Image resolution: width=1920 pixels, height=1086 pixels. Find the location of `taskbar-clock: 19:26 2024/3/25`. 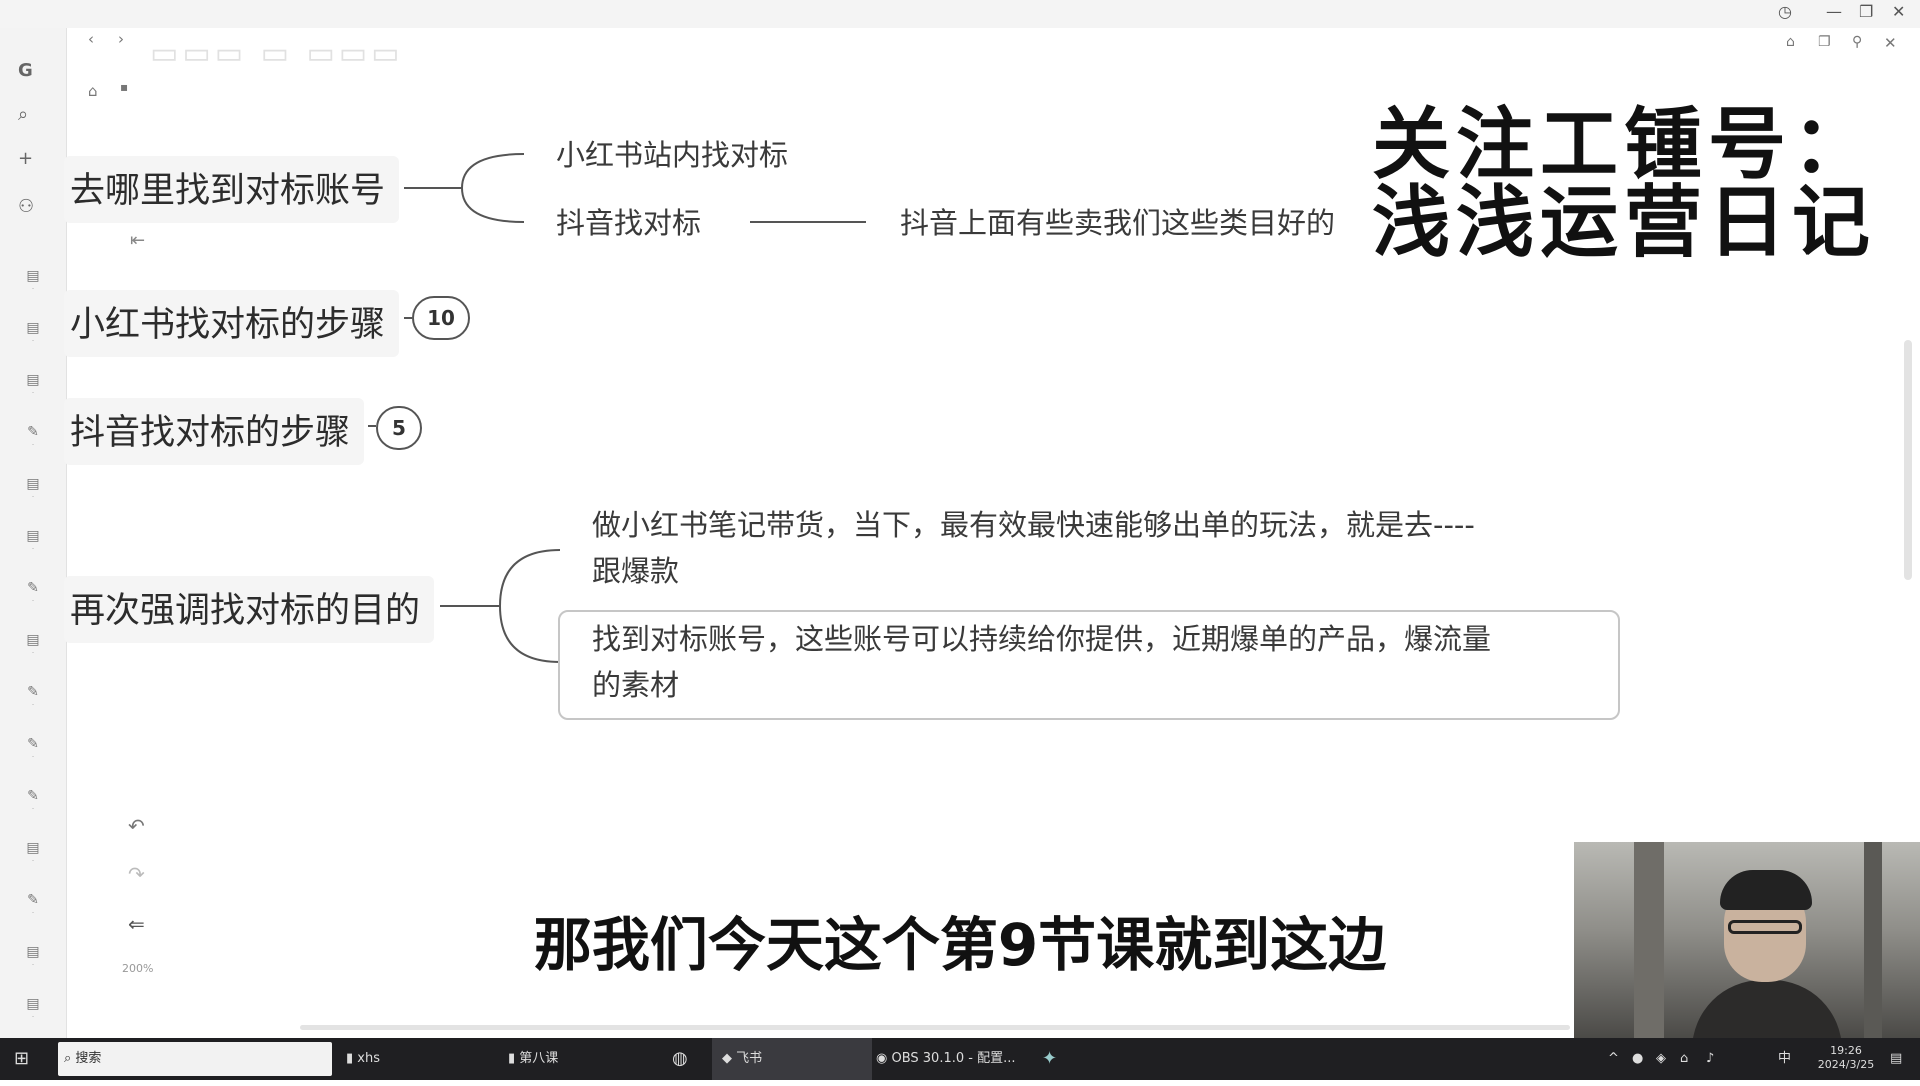

taskbar-clock: 19:26 2024/3/25 is located at coordinates (1846, 1062).